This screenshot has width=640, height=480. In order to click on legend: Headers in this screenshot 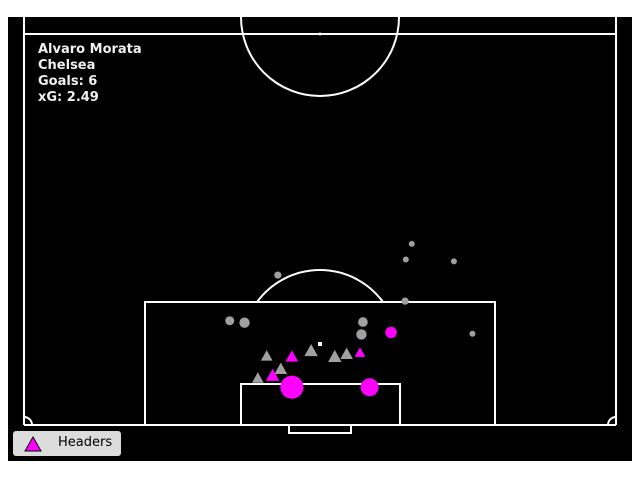, I will do `click(67, 443)`.